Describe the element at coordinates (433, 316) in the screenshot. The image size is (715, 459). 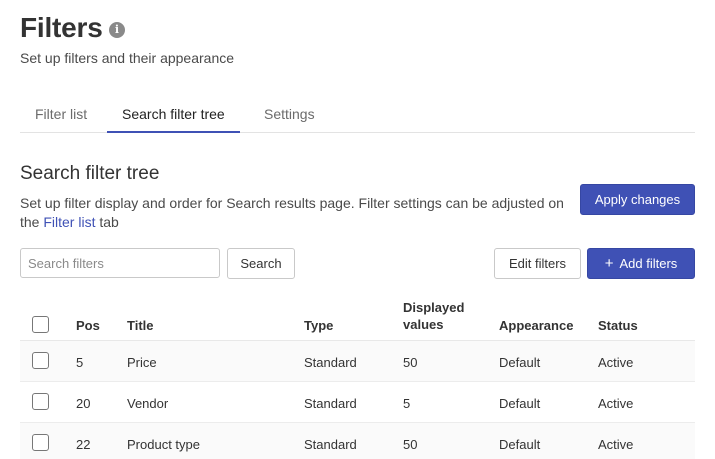
I see `header-displayed-values: Displayed values` at that location.